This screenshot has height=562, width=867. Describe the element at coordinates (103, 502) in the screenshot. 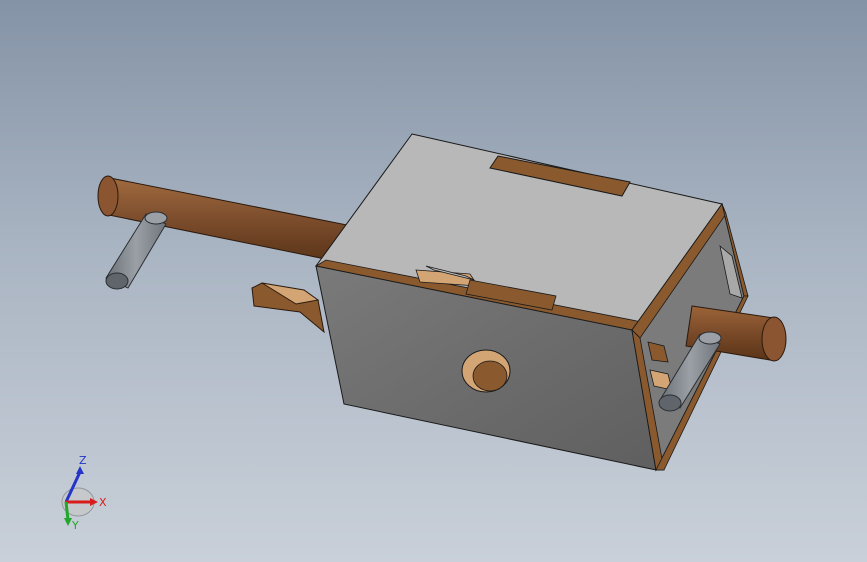

I see `triad-x-label: X` at that location.